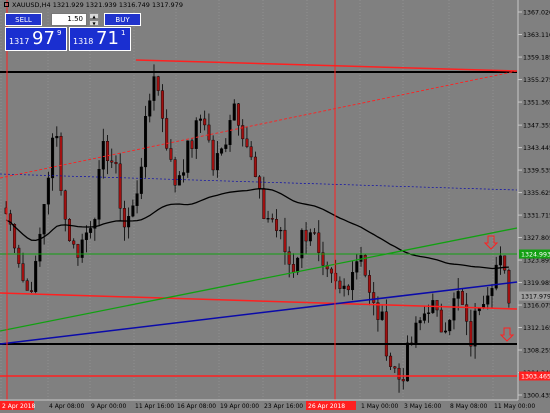 This screenshot has width=550, height=413. What do you see at coordinates (123, 33) in the screenshot?
I see `ask-price-fraction: 1` at bounding box center [123, 33].